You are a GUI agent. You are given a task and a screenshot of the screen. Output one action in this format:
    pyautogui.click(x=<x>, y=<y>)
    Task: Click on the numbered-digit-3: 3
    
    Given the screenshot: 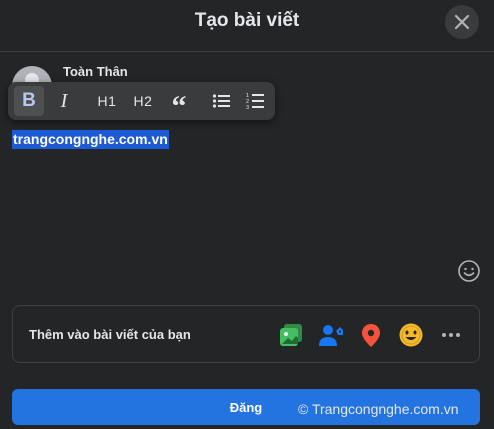 What is the action you would take?
    pyautogui.click(x=247, y=107)
    